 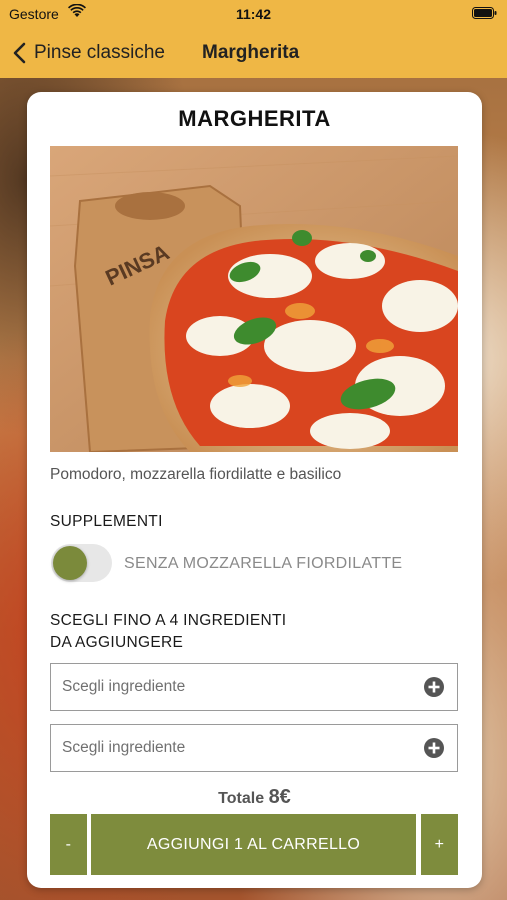 I want to click on navigation-bar: Pinse classiche Margherita, so click(x=253, y=53).